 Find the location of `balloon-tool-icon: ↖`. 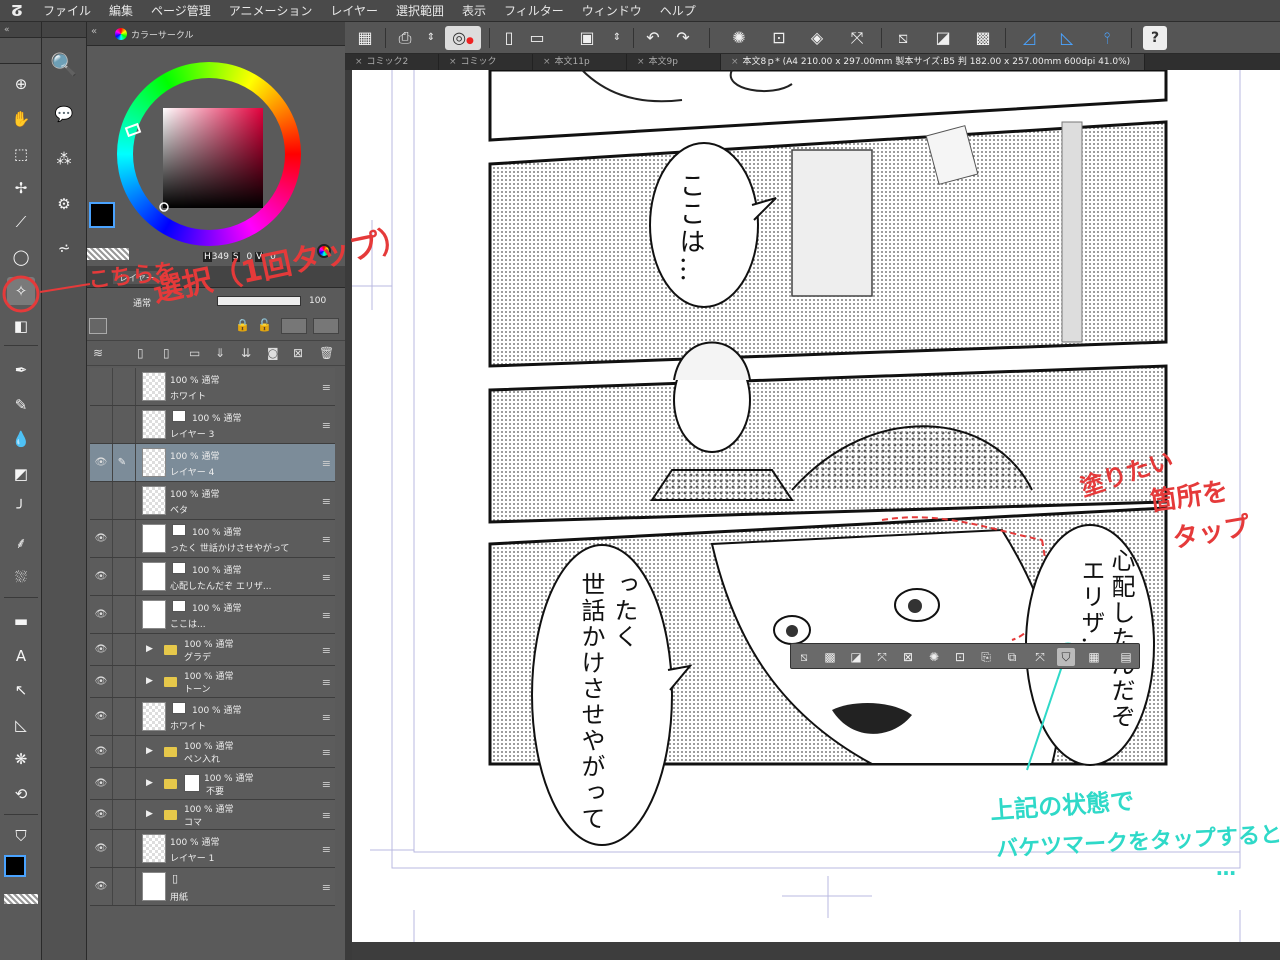

balloon-tool-icon: ↖ is located at coordinates (21, 690).